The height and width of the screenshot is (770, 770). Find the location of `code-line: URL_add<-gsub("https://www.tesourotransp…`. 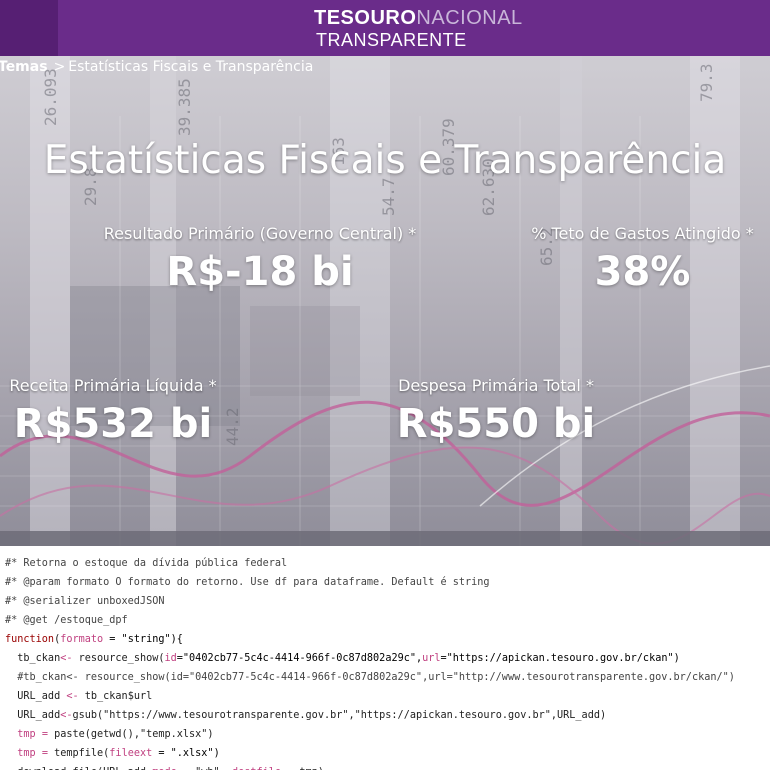

code-line: URL_add<-gsub("https://www.tesourotransp… is located at coordinates (387, 715).